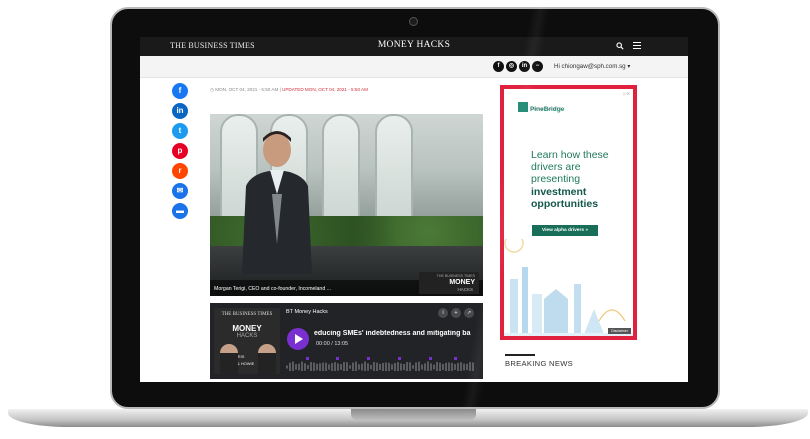  I want to click on share-facebook-icon: f, so click(180, 91).